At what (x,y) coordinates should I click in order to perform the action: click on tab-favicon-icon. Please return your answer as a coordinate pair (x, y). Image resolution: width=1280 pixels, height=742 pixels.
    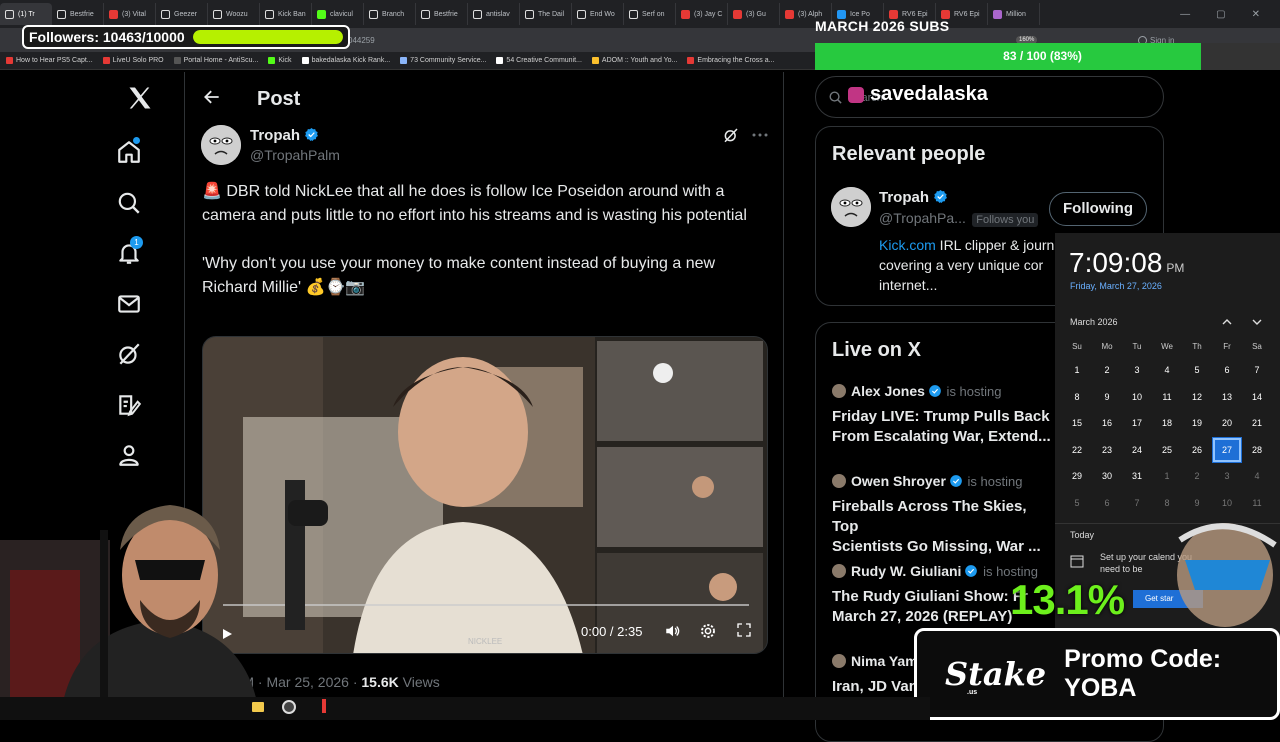
    Looking at the image, I should click on (373, 14).